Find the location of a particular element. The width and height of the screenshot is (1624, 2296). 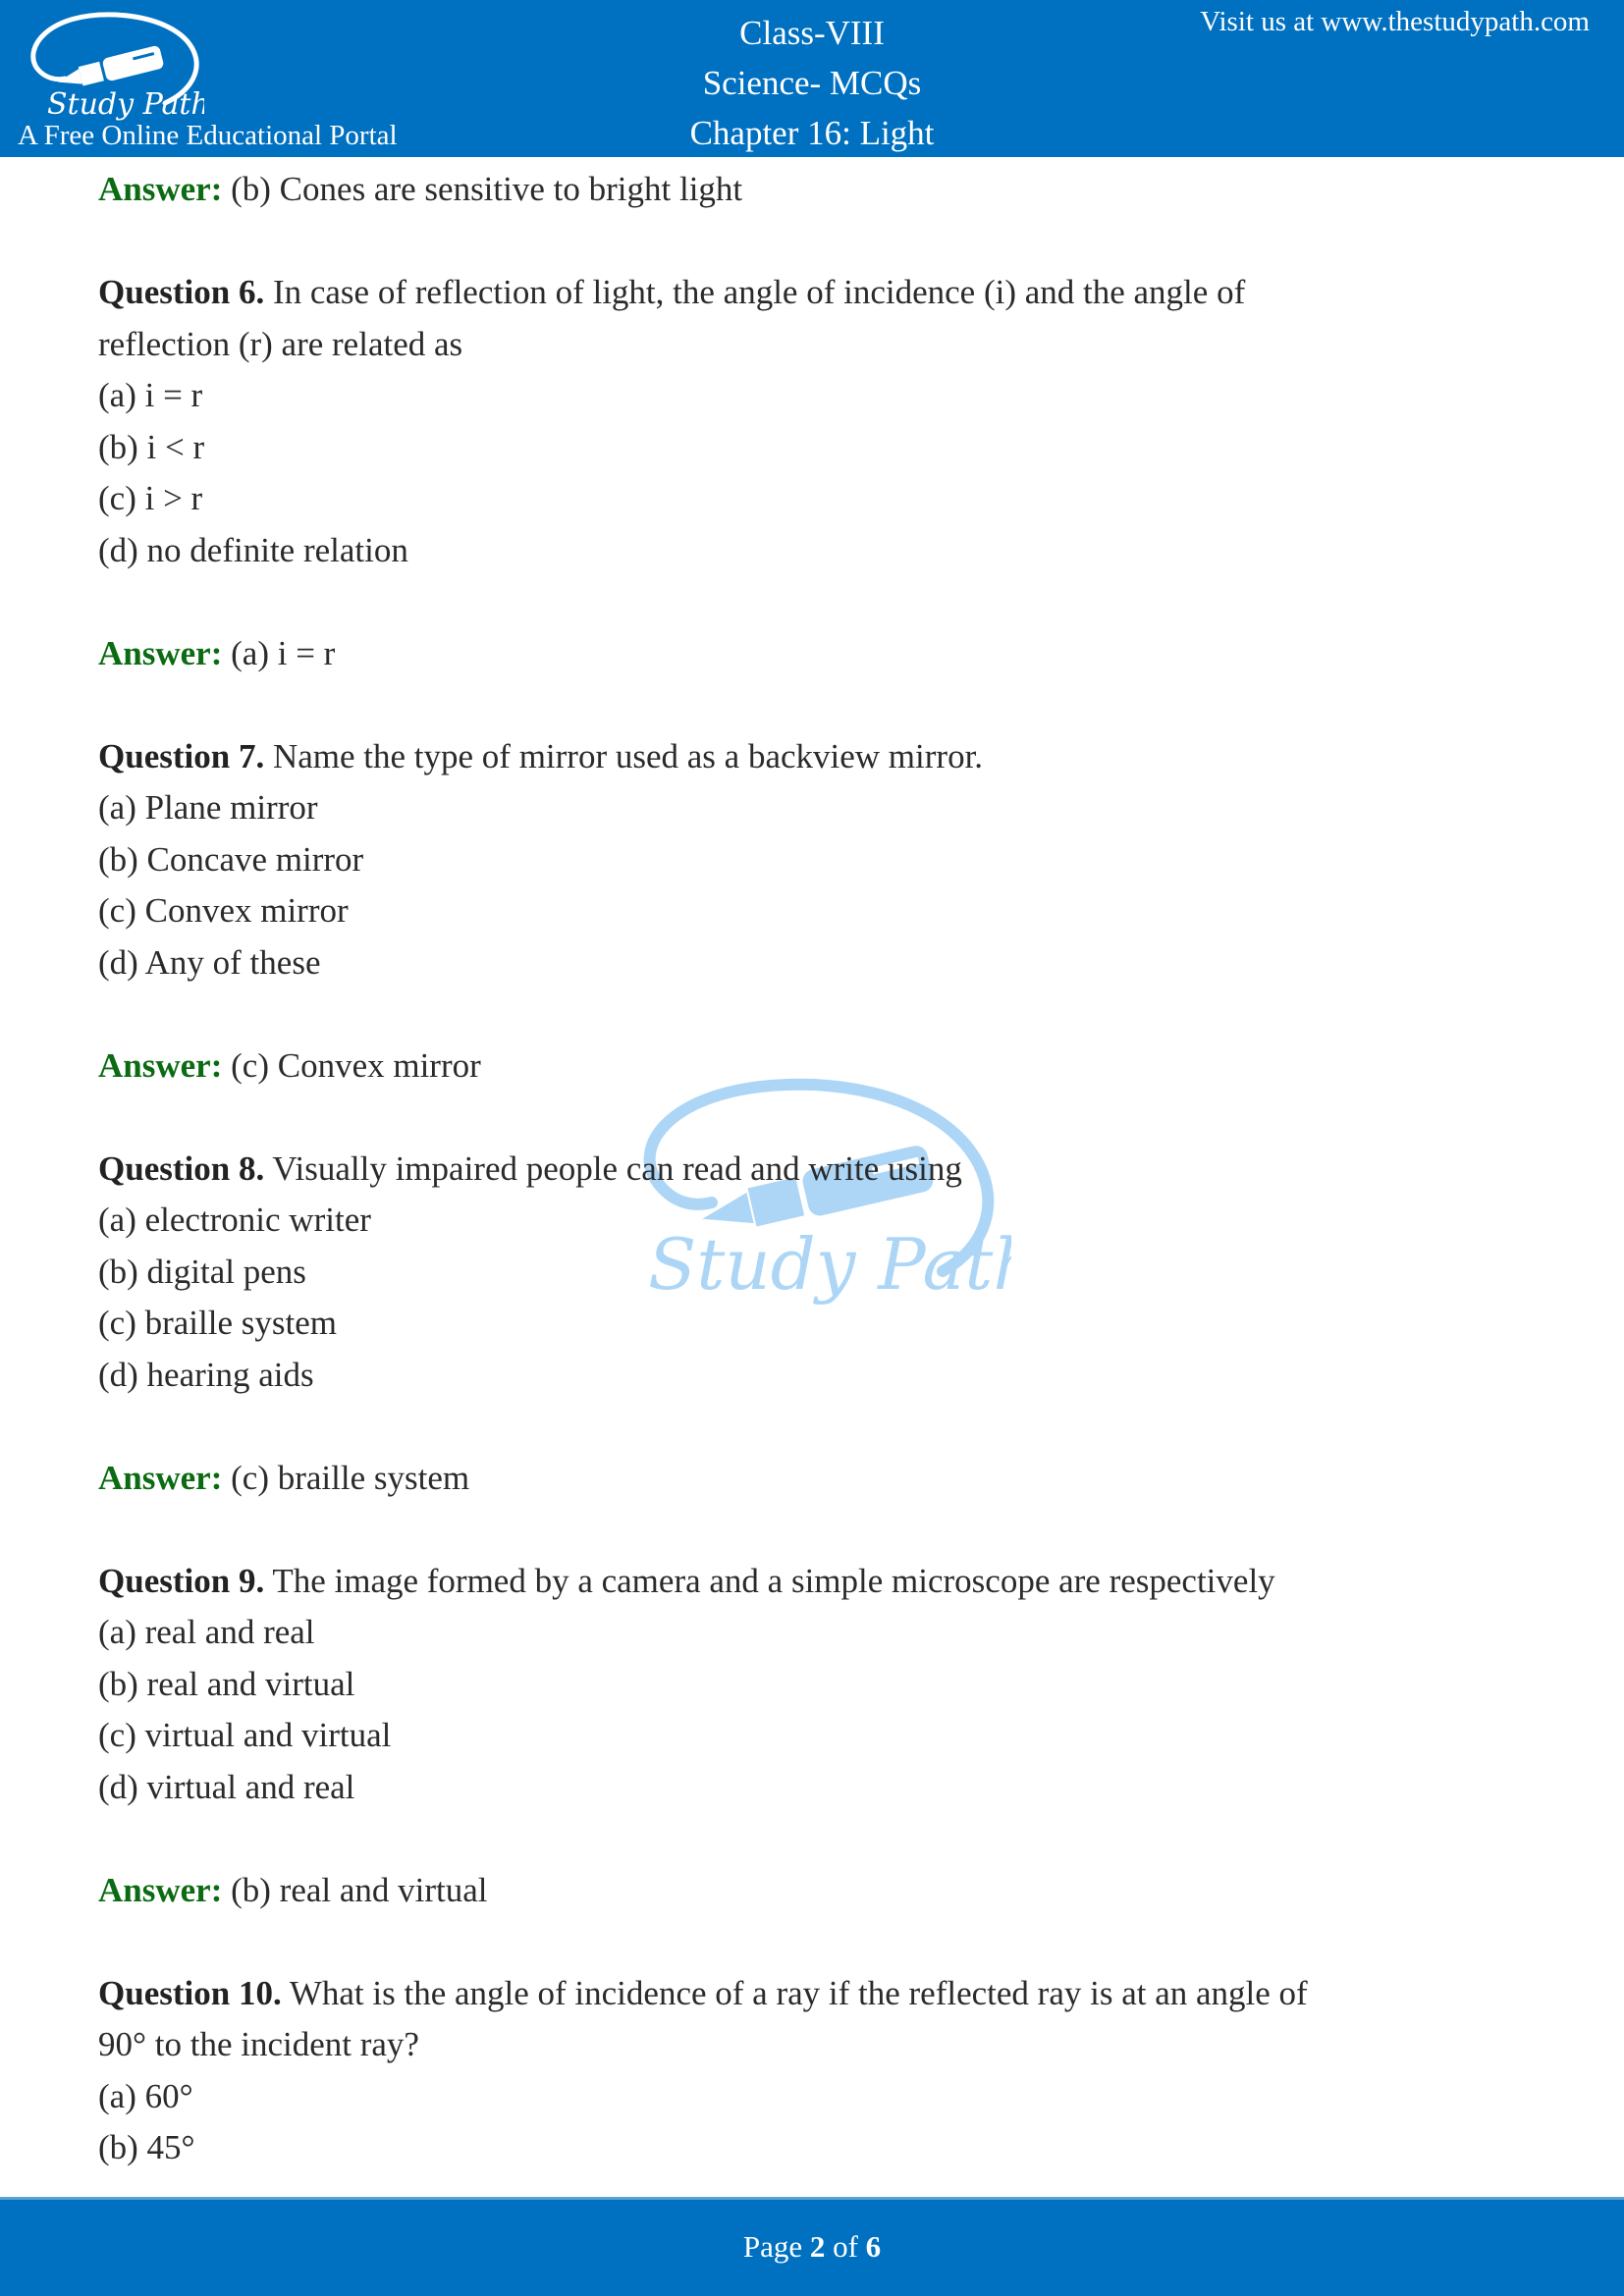

answer: Answer: (c) braille system is located at coordinates (824, 1479).